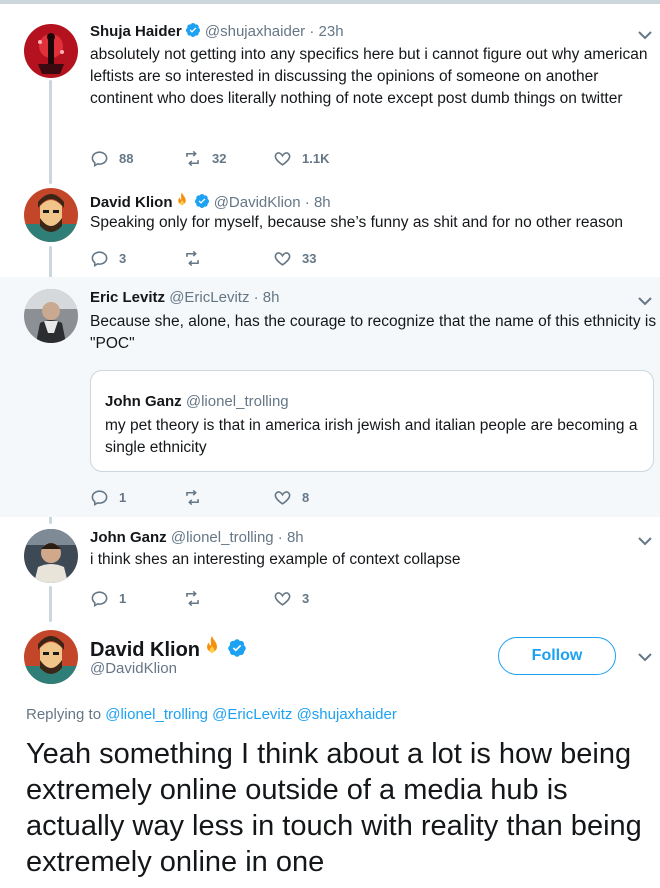  Describe the element at coordinates (316, 158) in the screenshot. I see `like-count: 1.1K` at that location.